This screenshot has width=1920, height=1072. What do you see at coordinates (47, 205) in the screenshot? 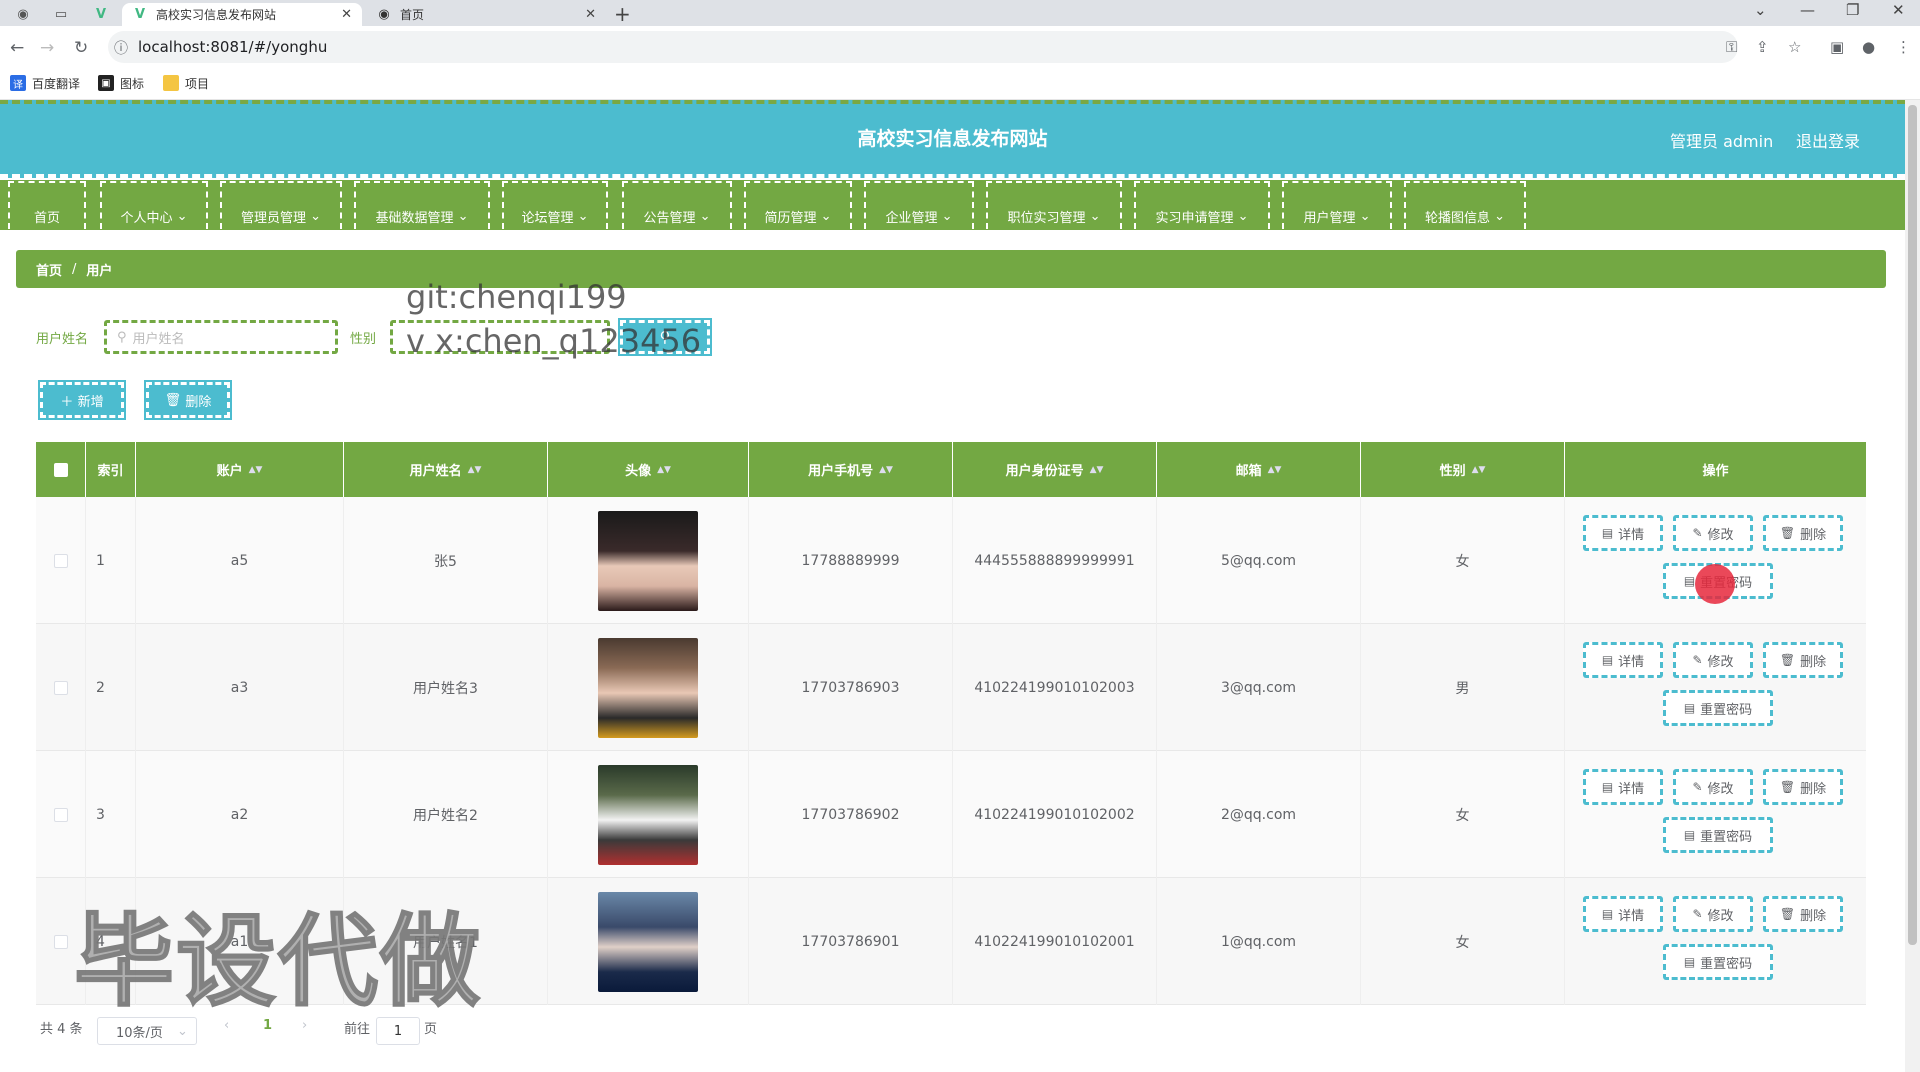
I see `menu-item-home: 首页` at bounding box center [47, 205].